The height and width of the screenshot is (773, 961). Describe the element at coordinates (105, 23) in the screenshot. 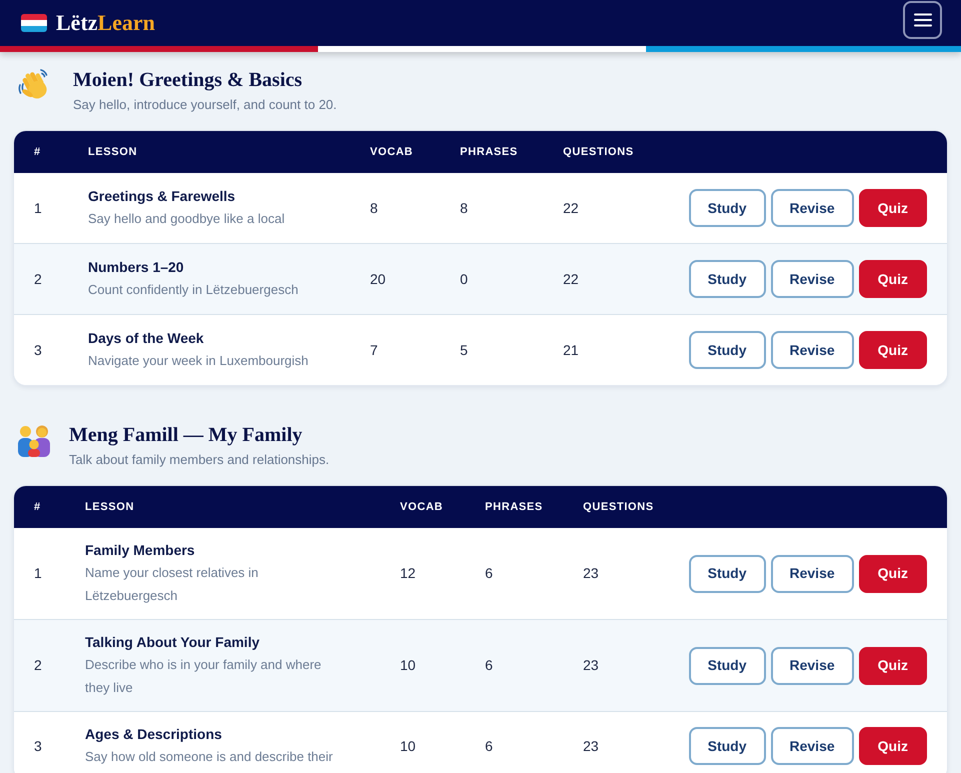

I see `brand-logo: LëtzLearn` at that location.